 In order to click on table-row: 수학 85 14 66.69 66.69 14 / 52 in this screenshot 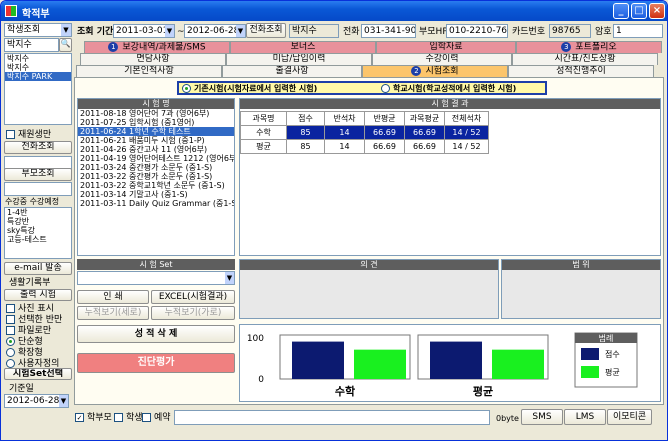, I will do `click(364, 132)`.